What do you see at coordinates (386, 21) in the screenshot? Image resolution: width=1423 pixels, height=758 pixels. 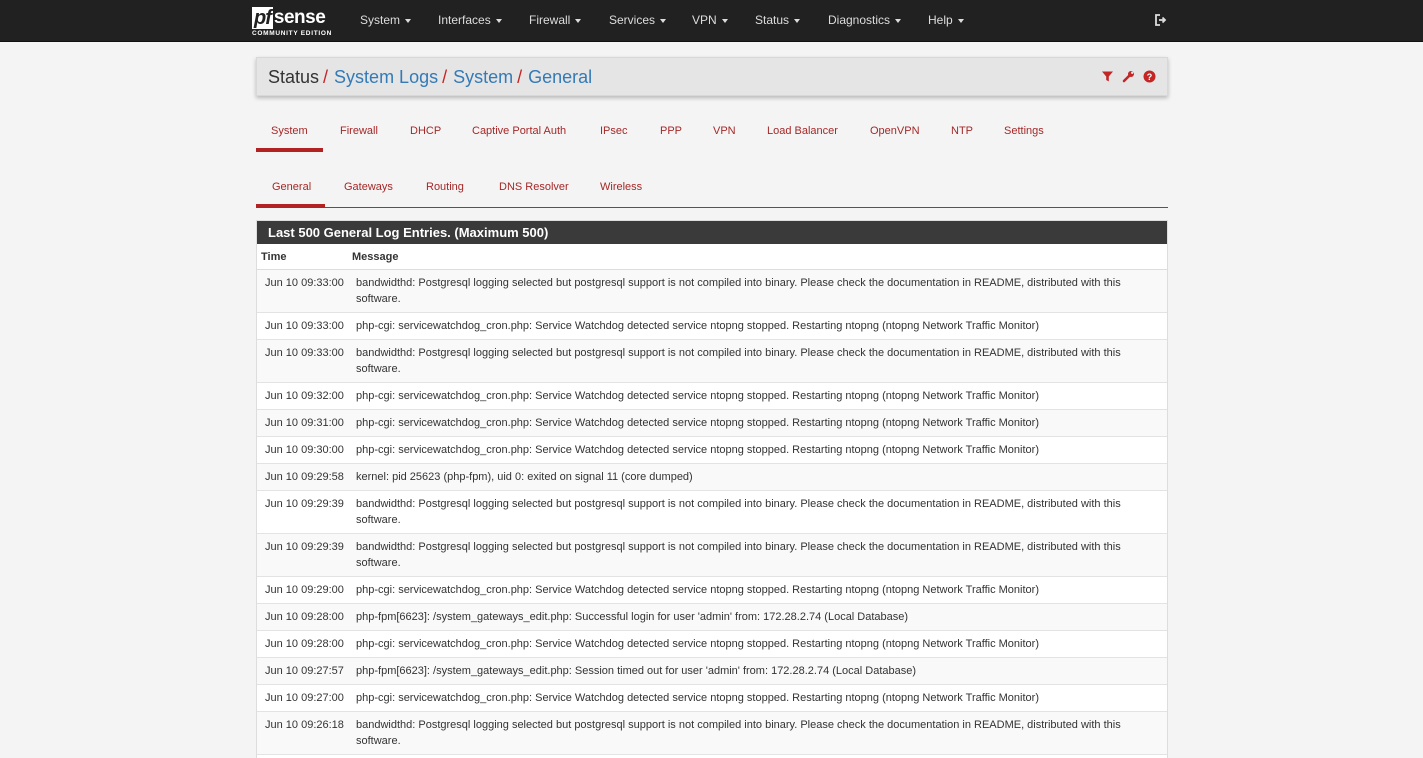 I see `nav-menu-system: System` at bounding box center [386, 21].